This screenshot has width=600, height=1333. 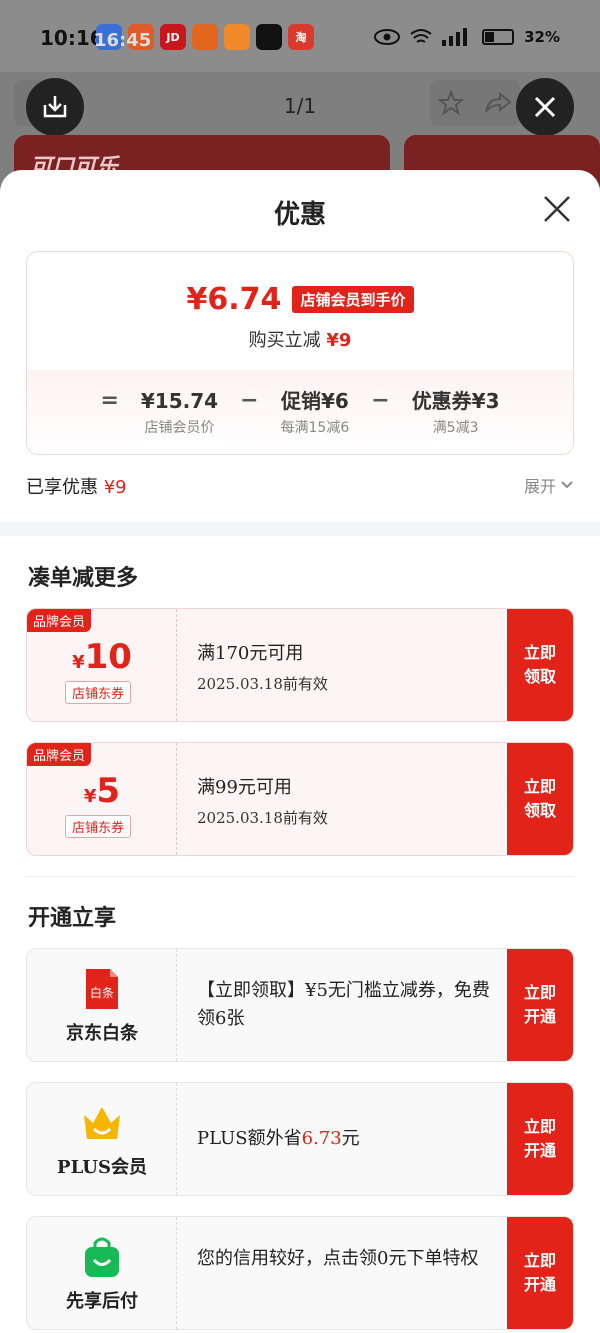 I want to click on service-card-baitiao: 白条 京东白条 【立即领取】¥5无门槛立减券，免费领6张 立即开通, so click(x=300, y=1005).